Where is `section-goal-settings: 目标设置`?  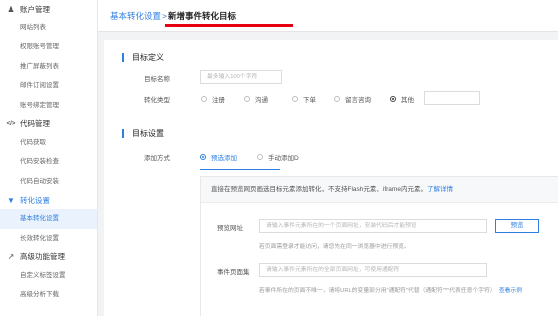
section-goal-settings: 目标设置 is located at coordinates (143, 133).